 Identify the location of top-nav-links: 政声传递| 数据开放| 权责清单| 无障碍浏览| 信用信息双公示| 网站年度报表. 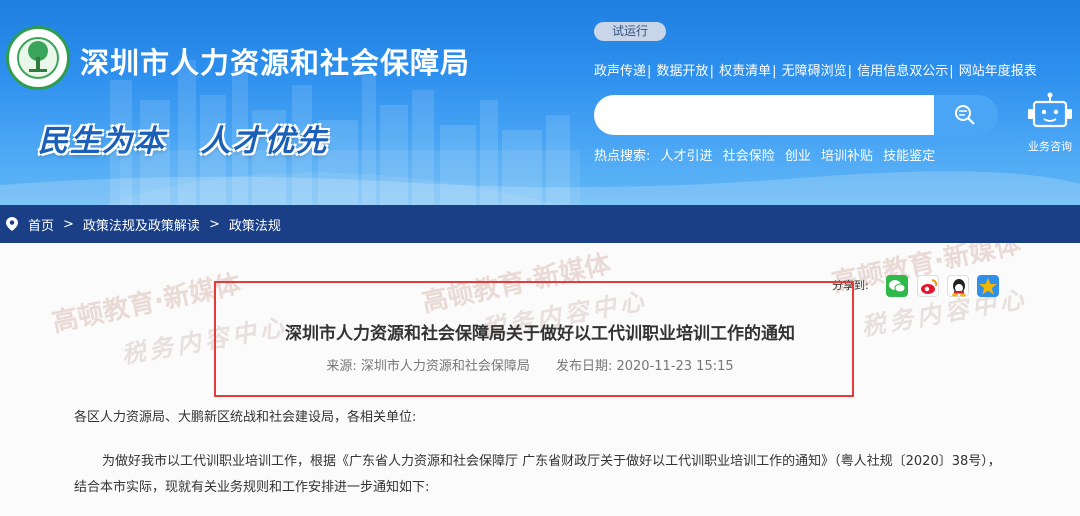
(815, 71).